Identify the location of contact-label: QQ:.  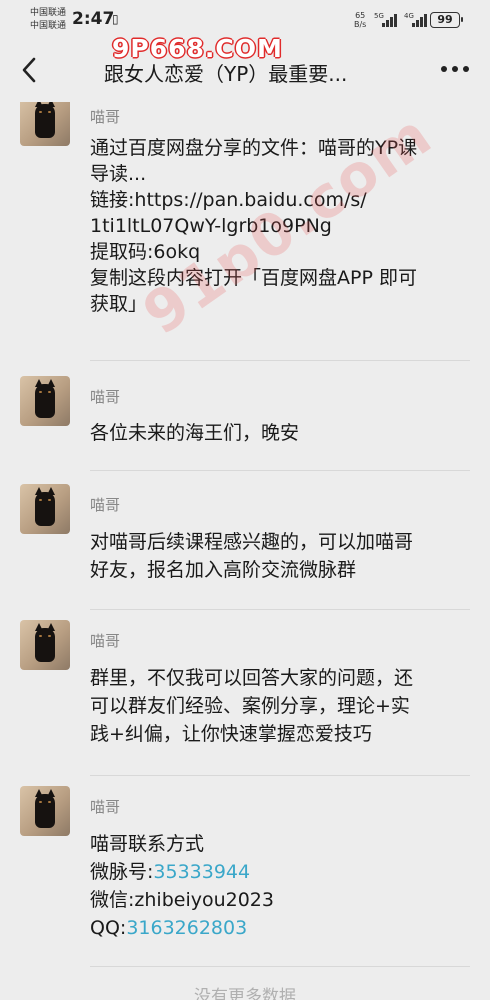
(108, 928).